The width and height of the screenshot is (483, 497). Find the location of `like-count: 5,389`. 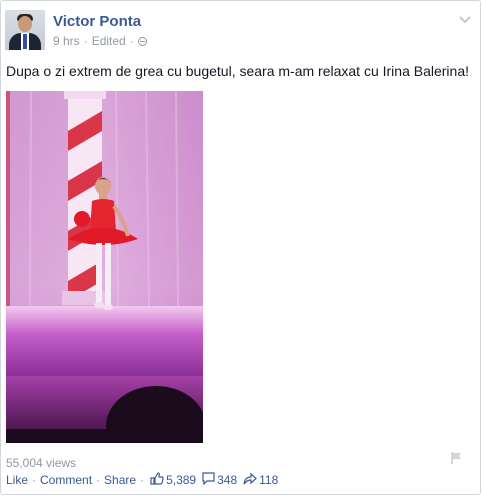

like-count: 5,389 is located at coordinates (181, 480).